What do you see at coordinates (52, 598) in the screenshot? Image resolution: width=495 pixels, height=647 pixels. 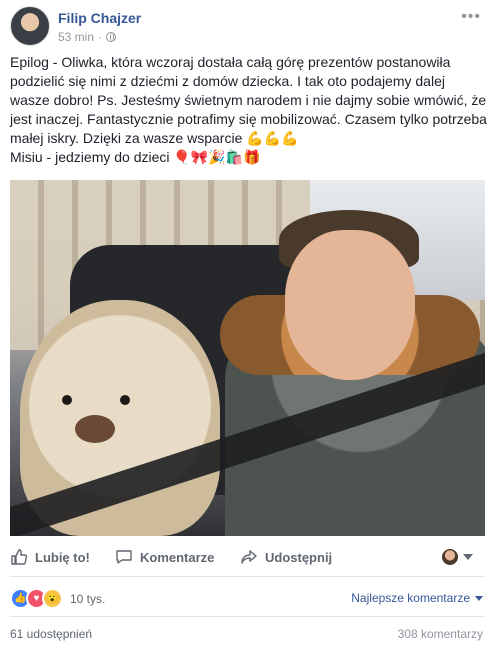 I see `wow-reaction-icon: 😮` at bounding box center [52, 598].